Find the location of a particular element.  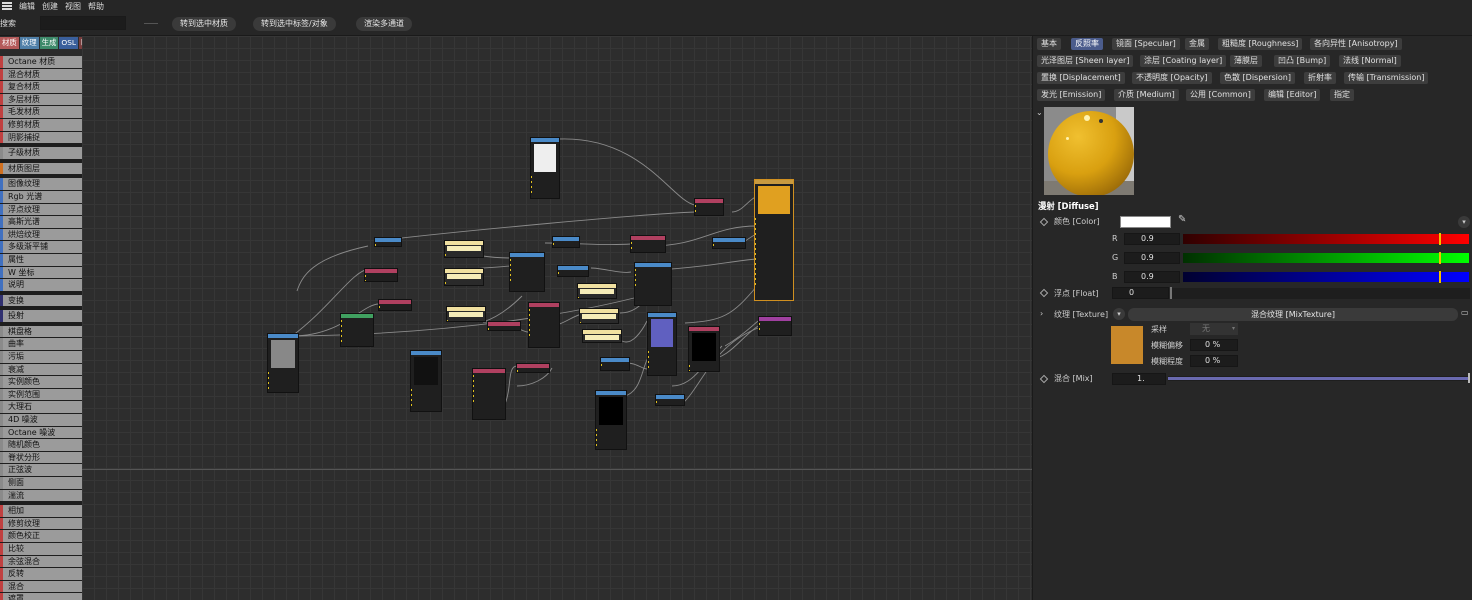

node-list-item: 脊状分形 is located at coordinates (41, 457).